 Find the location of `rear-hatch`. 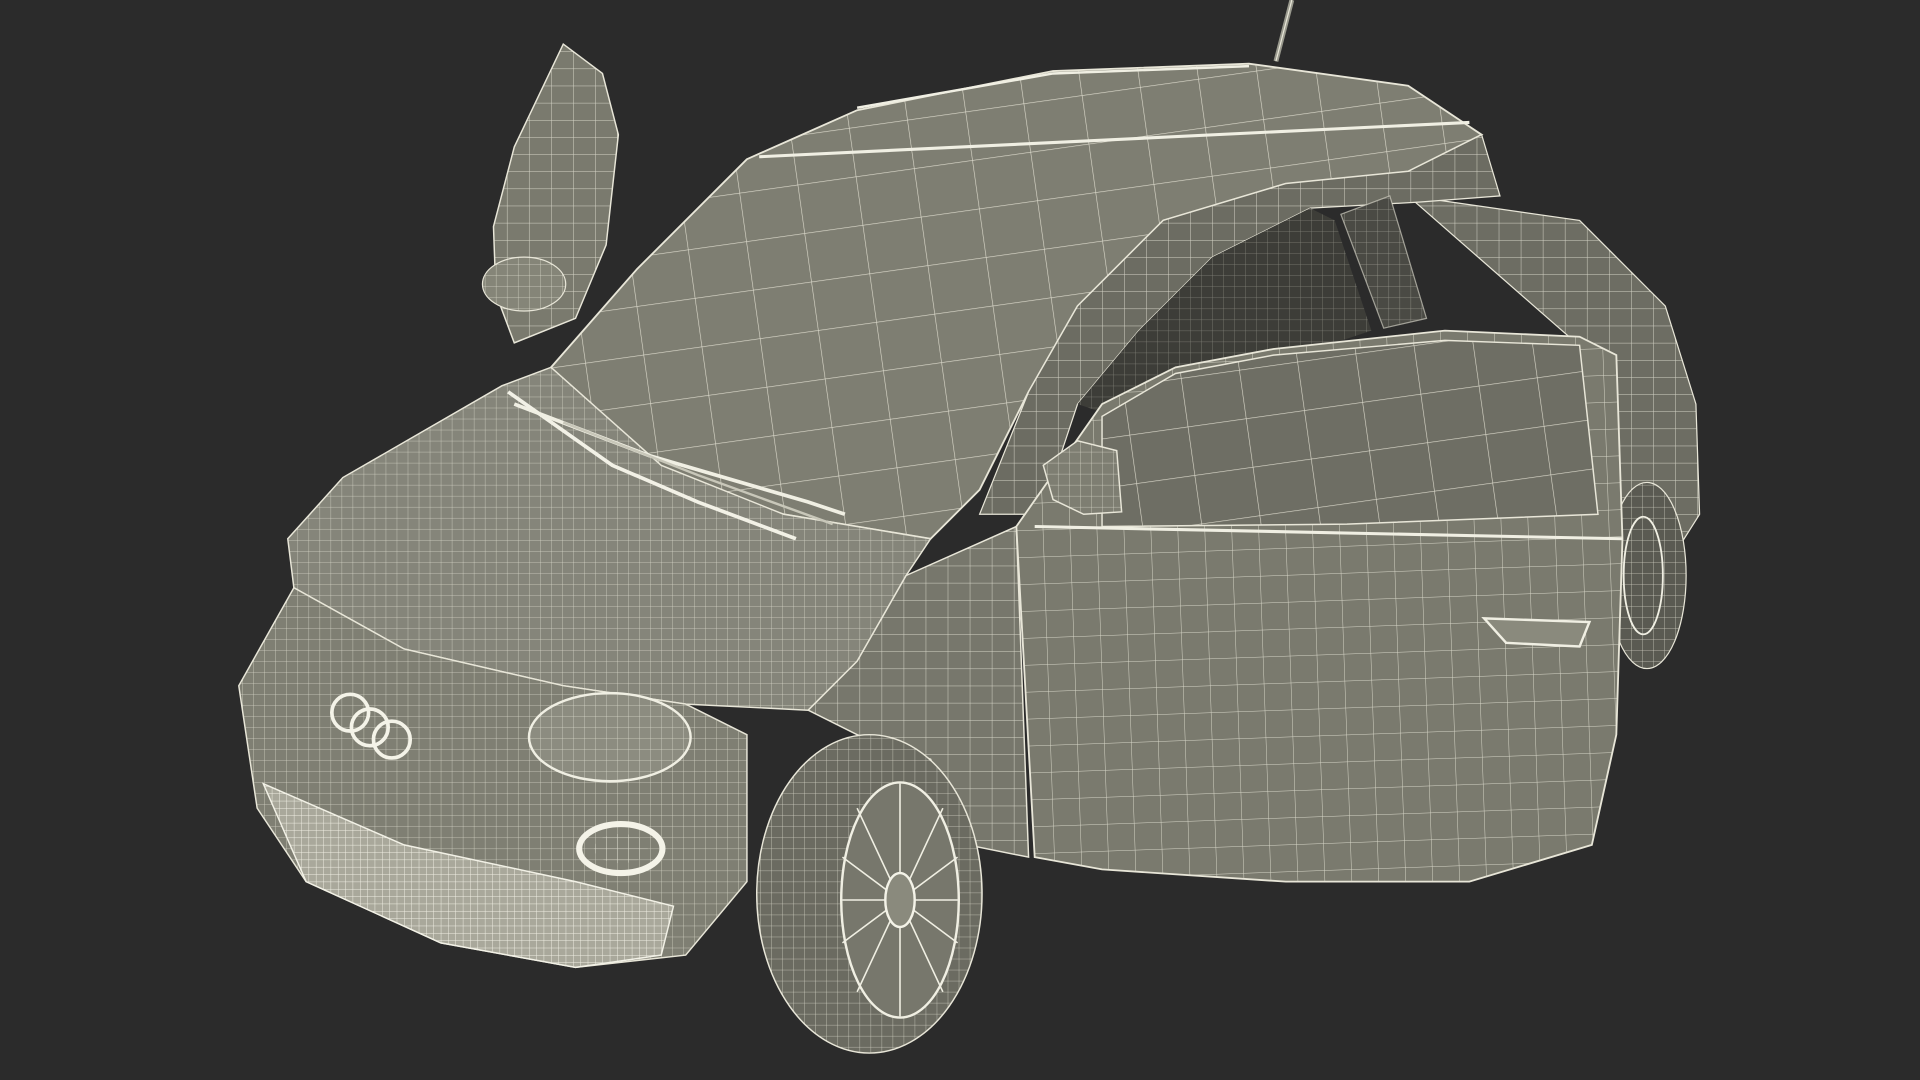

rear-hatch is located at coordinates (550, 193).